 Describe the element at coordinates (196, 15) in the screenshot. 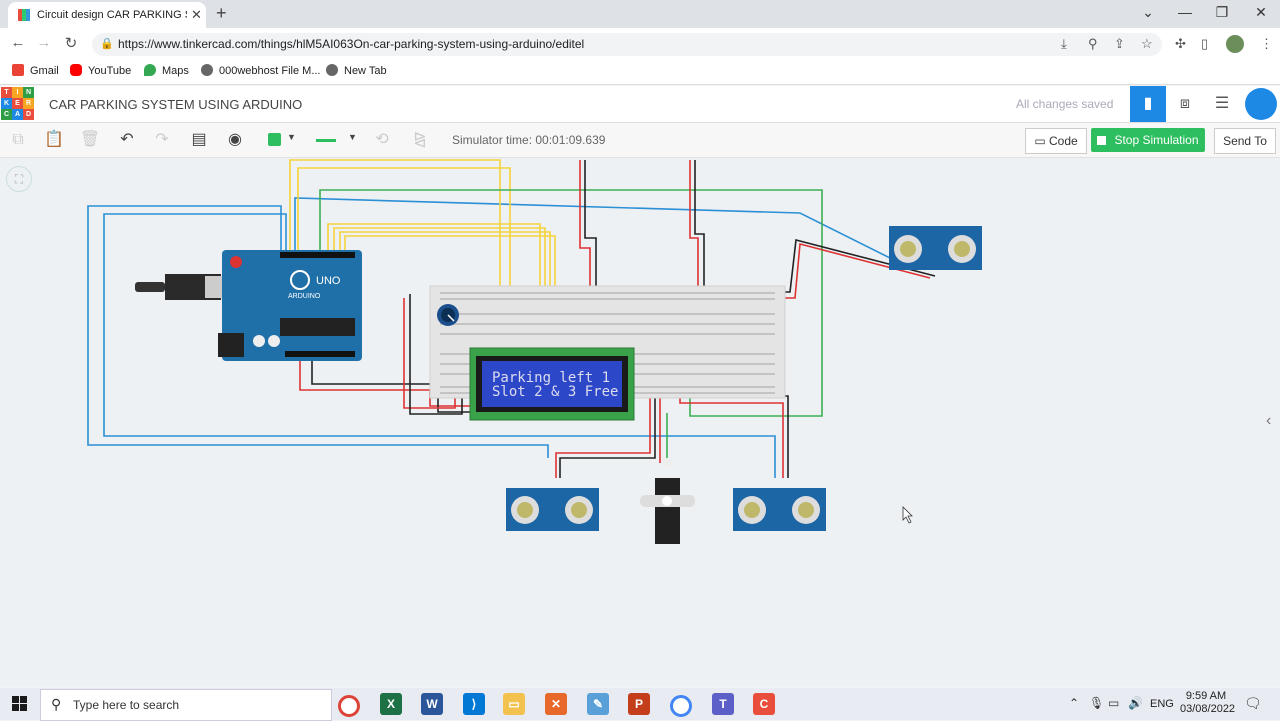

I see `tab-close-icon: ✕` at that location.